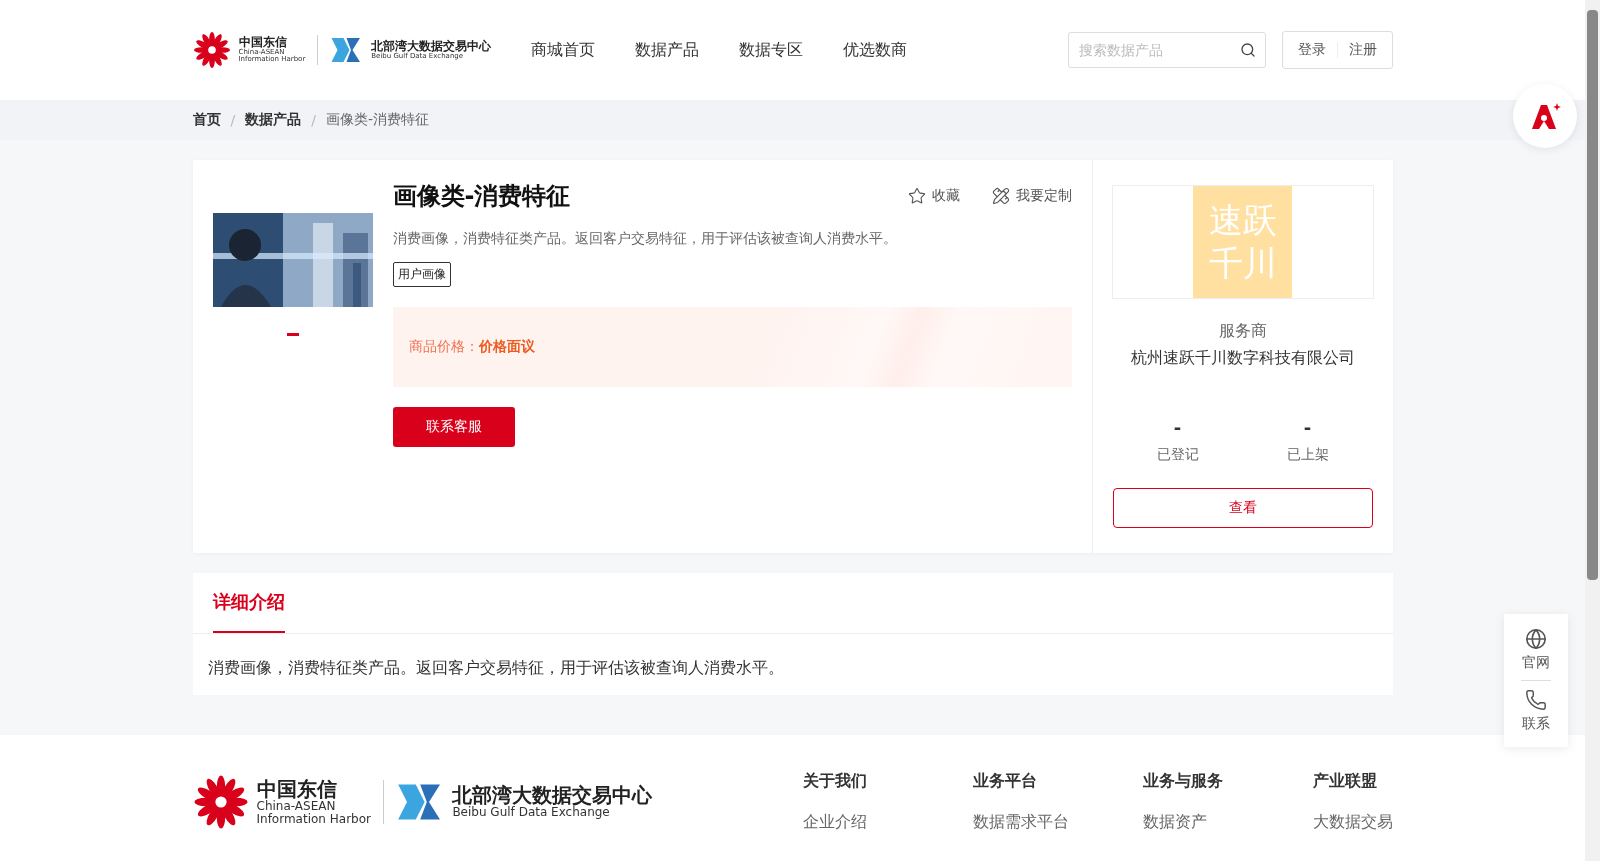 This screenshot has height=861, width=1600. Describe the element at coordinates (1352, 822) in the screenshot. I see `footer-link: 大数据交易` at that location.